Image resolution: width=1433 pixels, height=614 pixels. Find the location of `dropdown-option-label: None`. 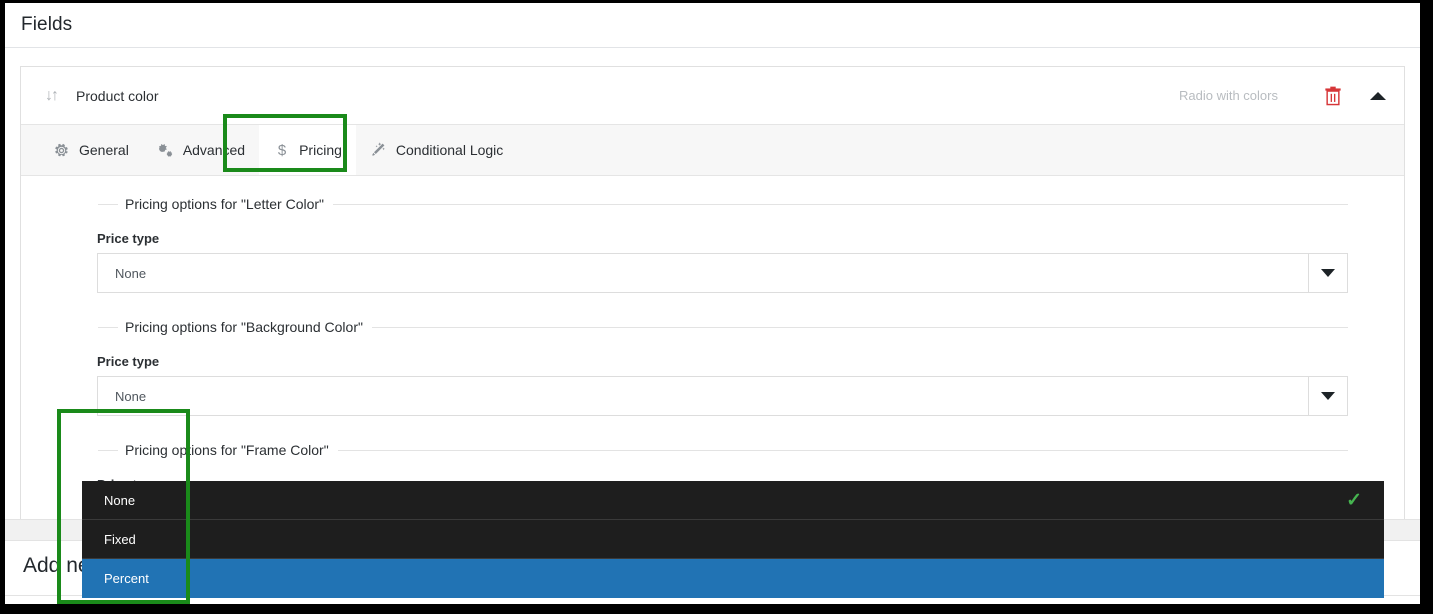

dropdown-option-label: None is located at coordinates (120, 500).